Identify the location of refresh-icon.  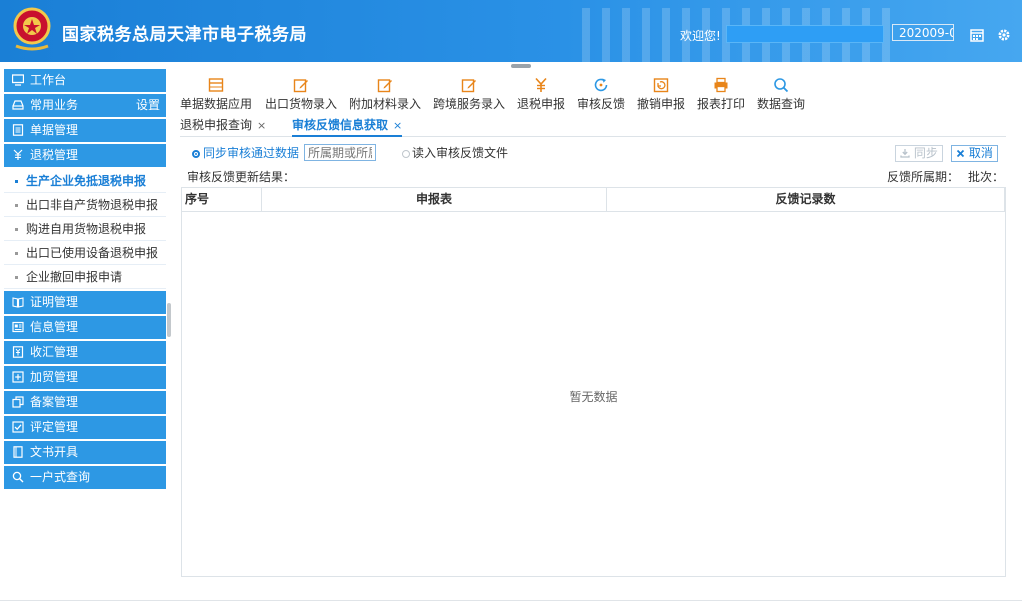
(601, 85).